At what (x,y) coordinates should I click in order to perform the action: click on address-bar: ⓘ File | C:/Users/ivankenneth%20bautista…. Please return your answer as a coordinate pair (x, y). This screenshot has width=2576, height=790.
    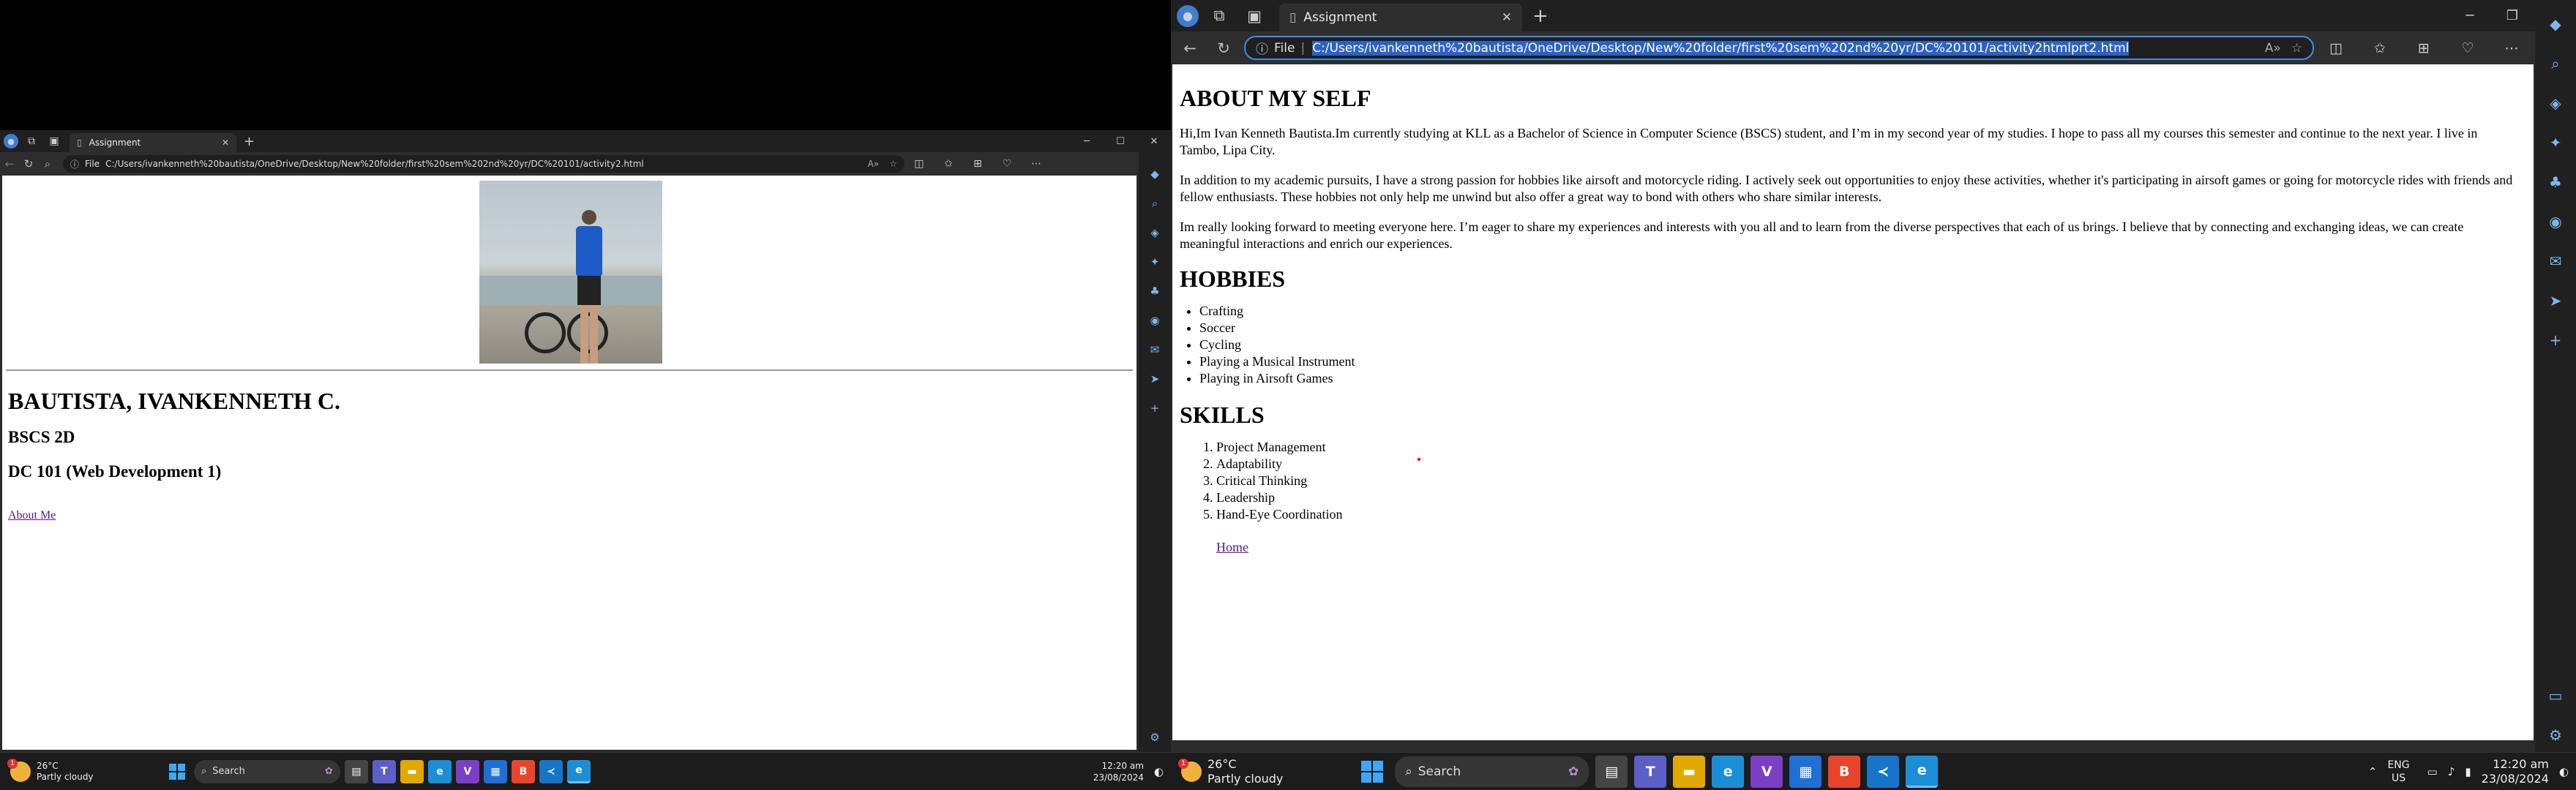
    Looking at the image, I should click on (1779, 48).